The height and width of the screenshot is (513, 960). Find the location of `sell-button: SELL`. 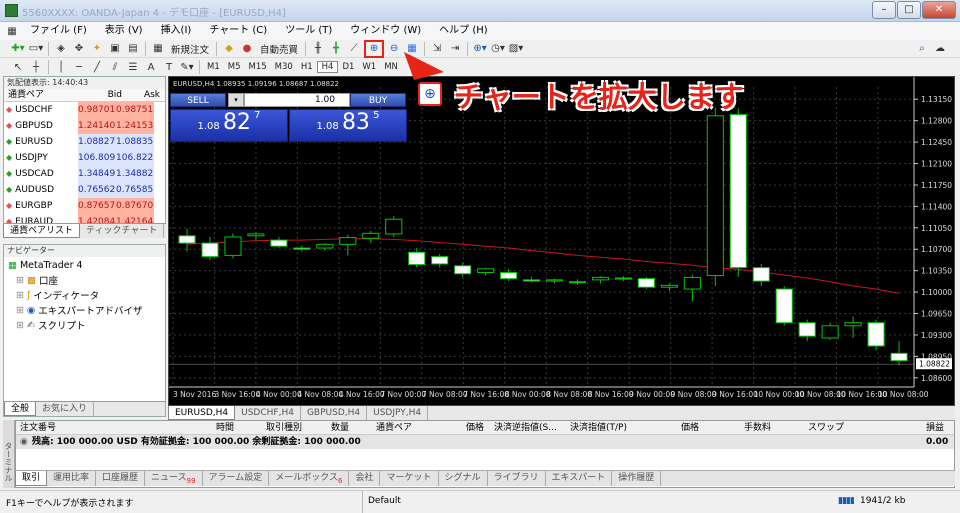

sell-button: SELL is located at coordinates (198, 100).